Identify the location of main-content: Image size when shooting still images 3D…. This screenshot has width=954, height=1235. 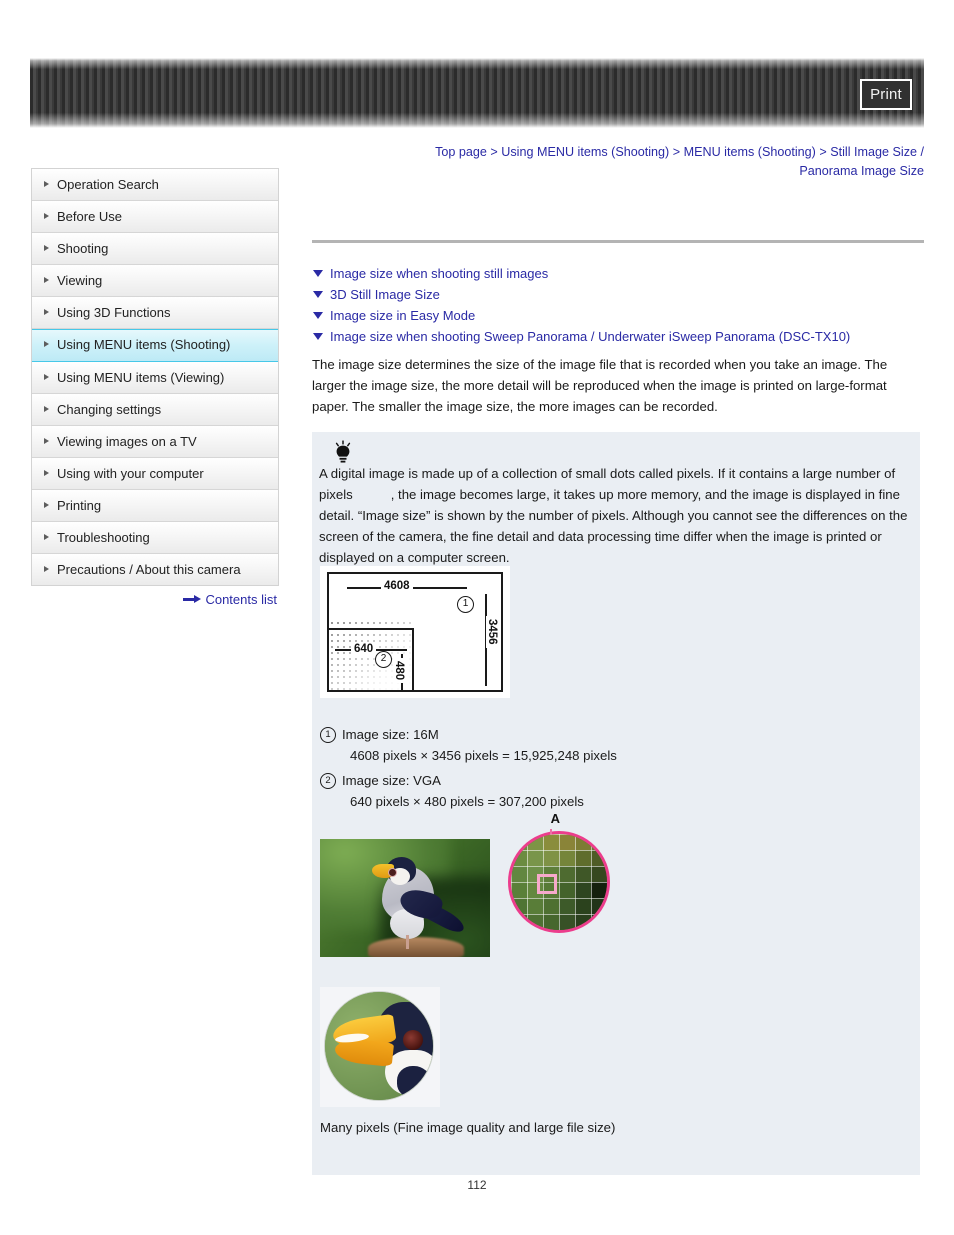
(618, 328).